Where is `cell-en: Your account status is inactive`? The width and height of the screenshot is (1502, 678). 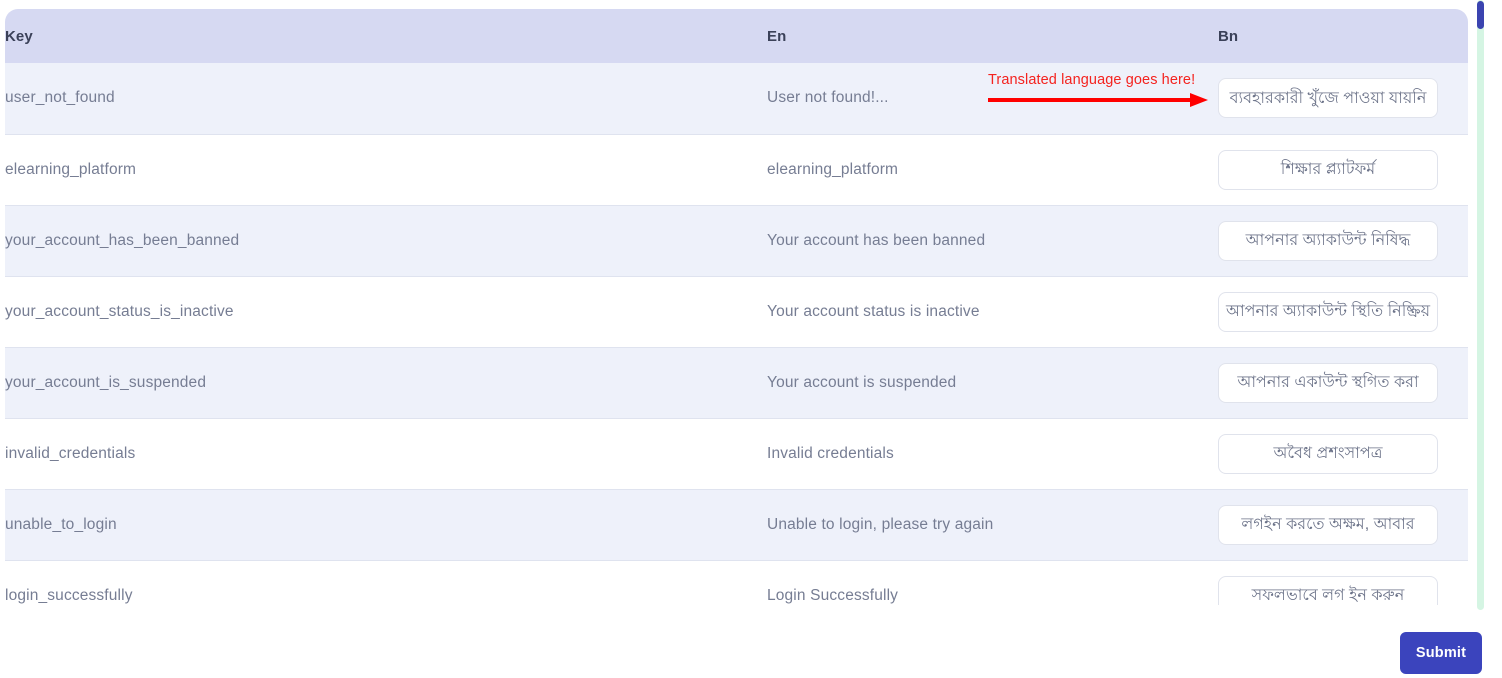 cell-en: Your account status is inactive is located at coordinates (992, 312).